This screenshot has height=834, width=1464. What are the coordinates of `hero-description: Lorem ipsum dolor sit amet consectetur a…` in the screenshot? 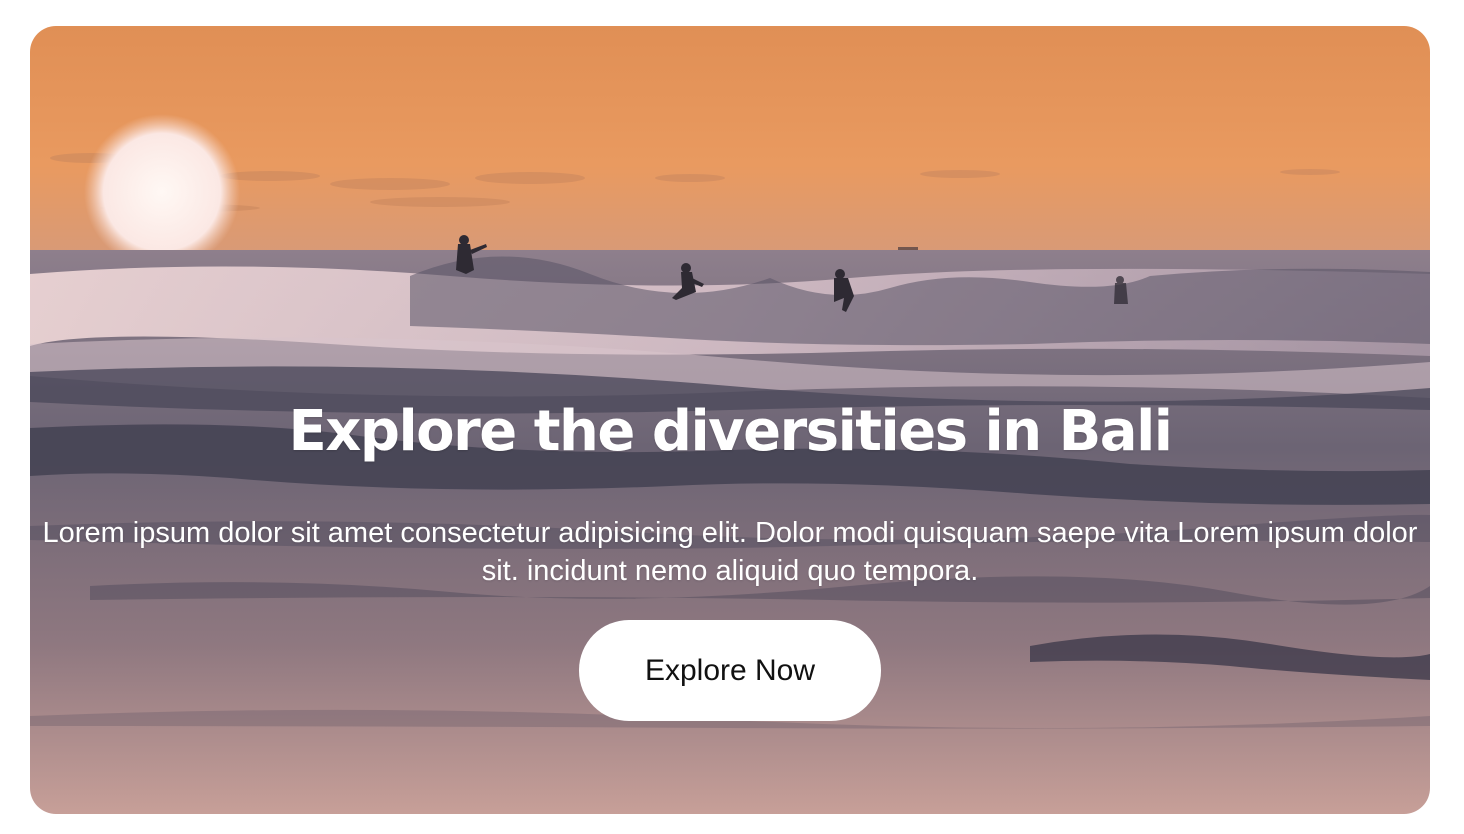 It's located at (730, 552).